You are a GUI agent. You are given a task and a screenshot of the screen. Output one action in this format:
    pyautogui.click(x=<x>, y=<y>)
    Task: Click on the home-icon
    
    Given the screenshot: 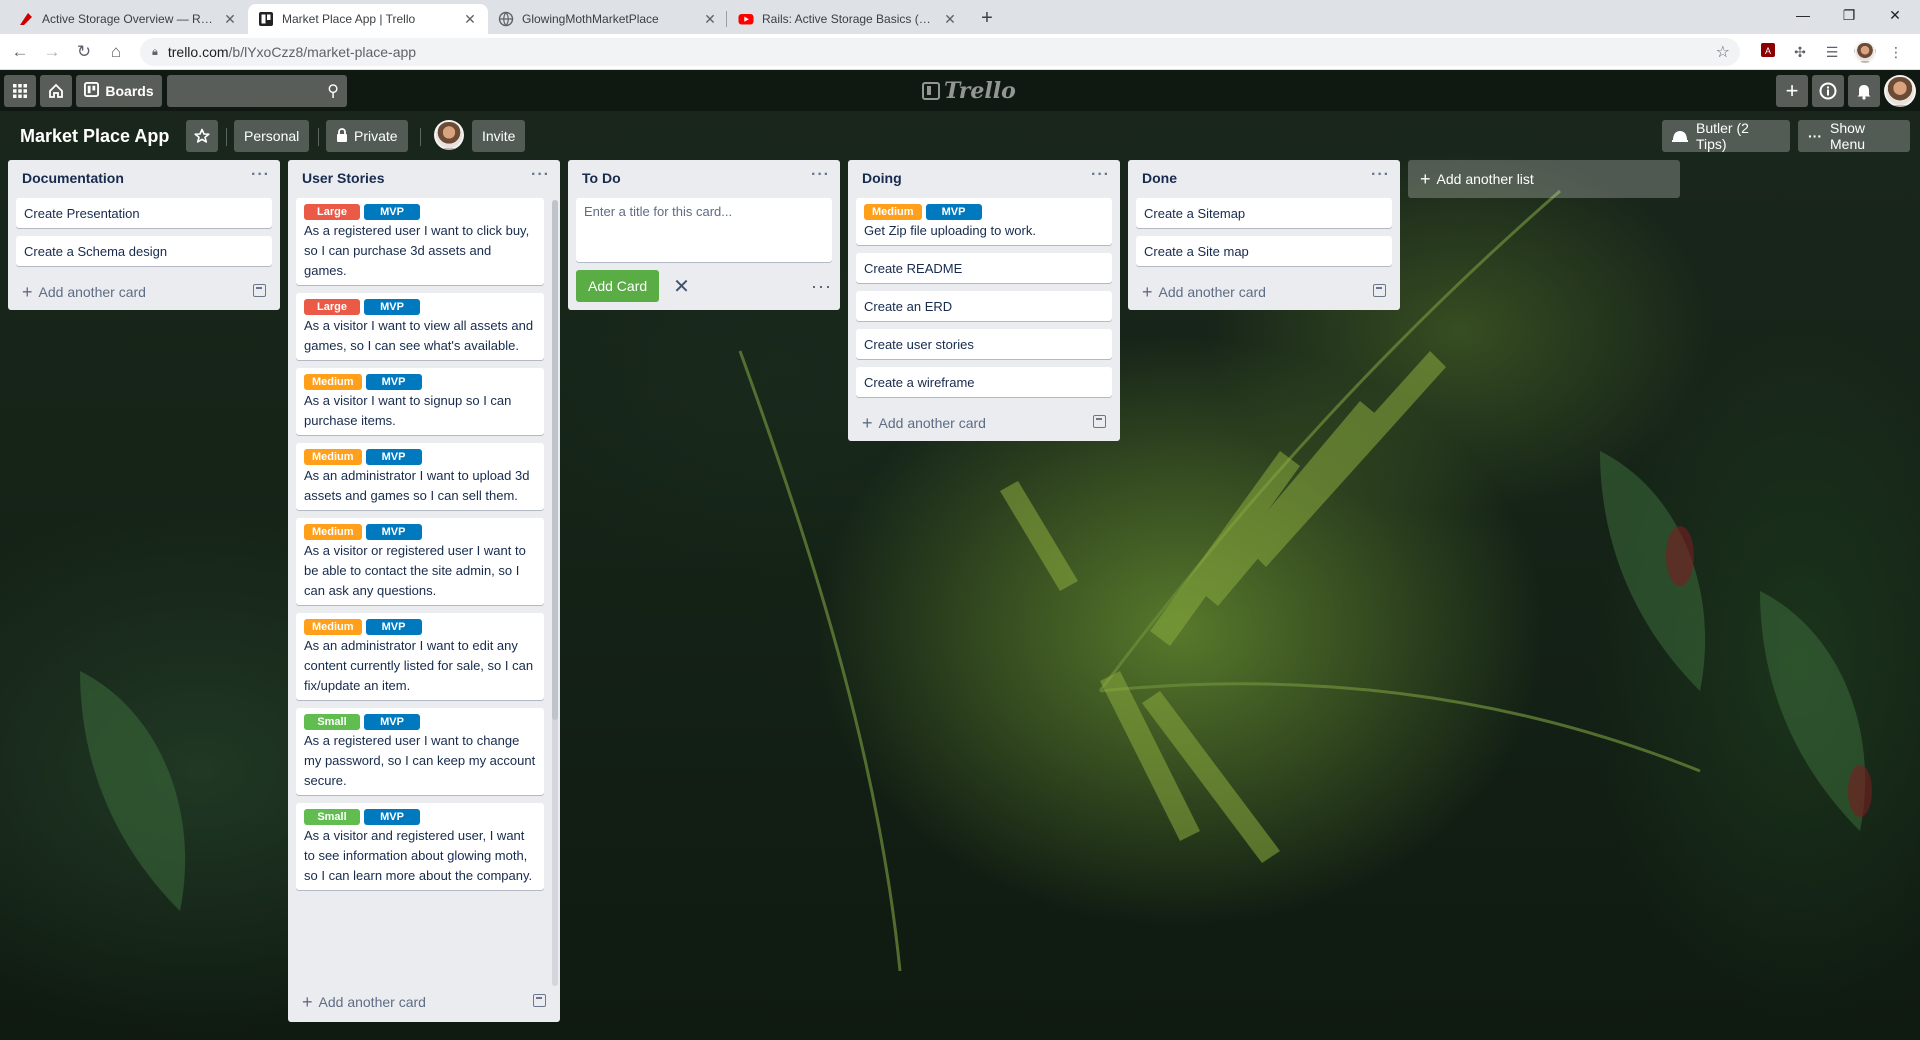 What is the action you would take?
    pyautogui.click(x=56, y=91)
    